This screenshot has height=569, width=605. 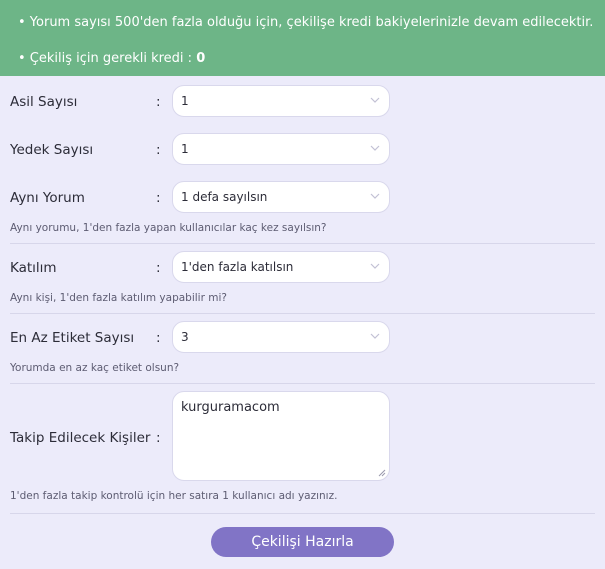 I want to click on select-ayni-yorum: 1 defa sayılsın, so click(x=281, y=197).